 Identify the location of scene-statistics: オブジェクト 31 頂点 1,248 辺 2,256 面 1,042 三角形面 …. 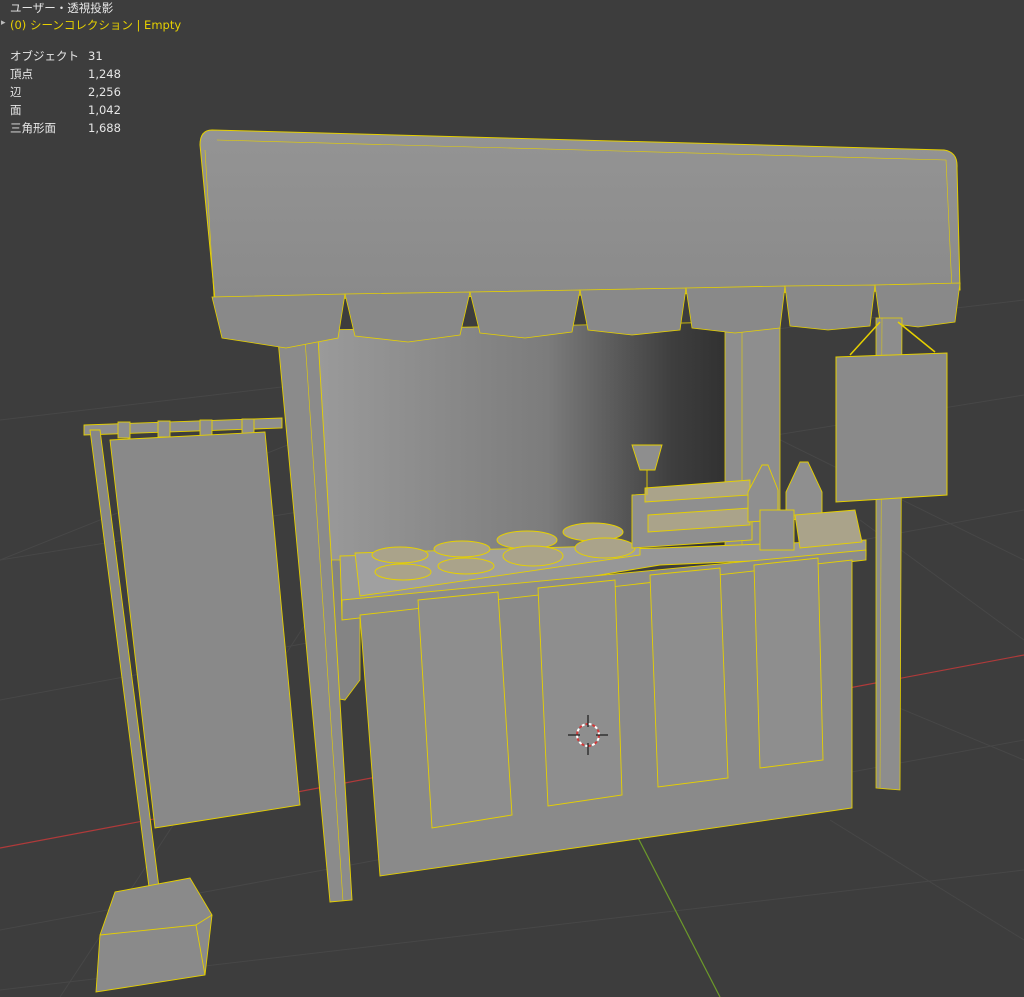
(79, 92).